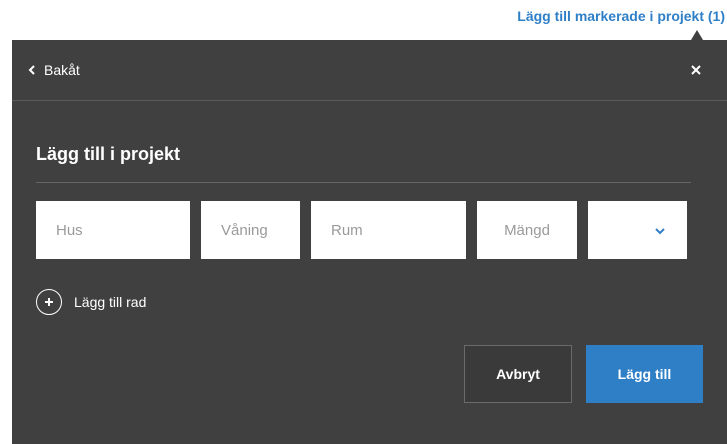 This screenshot has height=444, width=727. I want to click on chevron-left-icon, so click(32, 70).